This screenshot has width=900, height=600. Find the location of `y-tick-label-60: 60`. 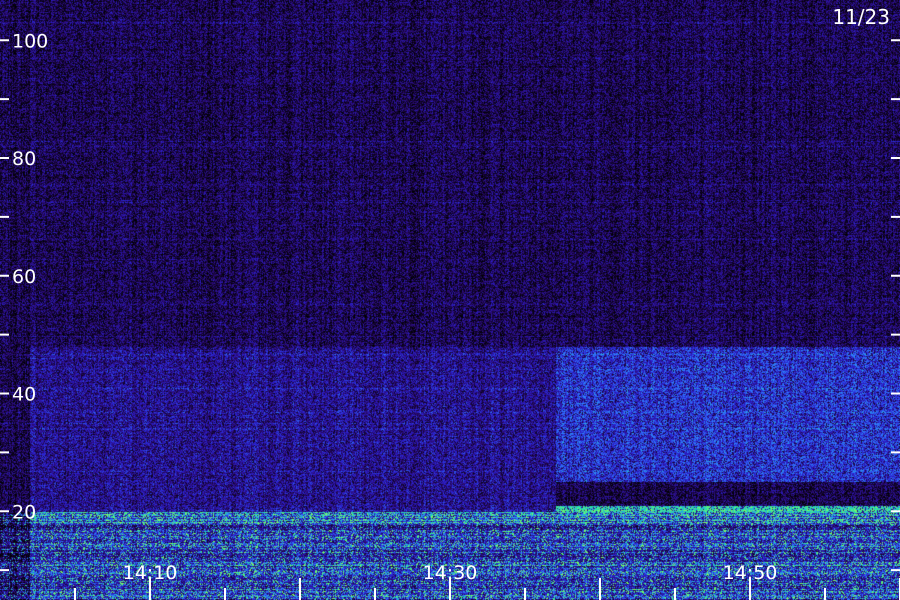

y-tick-label-60: 60 is located at coordinates (24, 277).